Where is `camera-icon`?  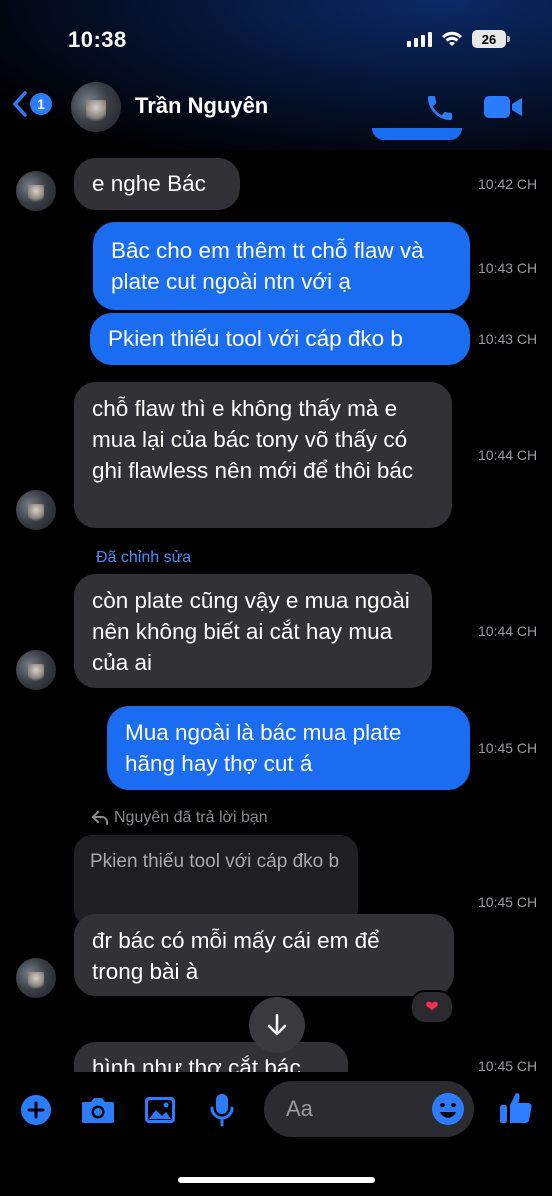
camera-icon is located at coordinates (98, 1110).